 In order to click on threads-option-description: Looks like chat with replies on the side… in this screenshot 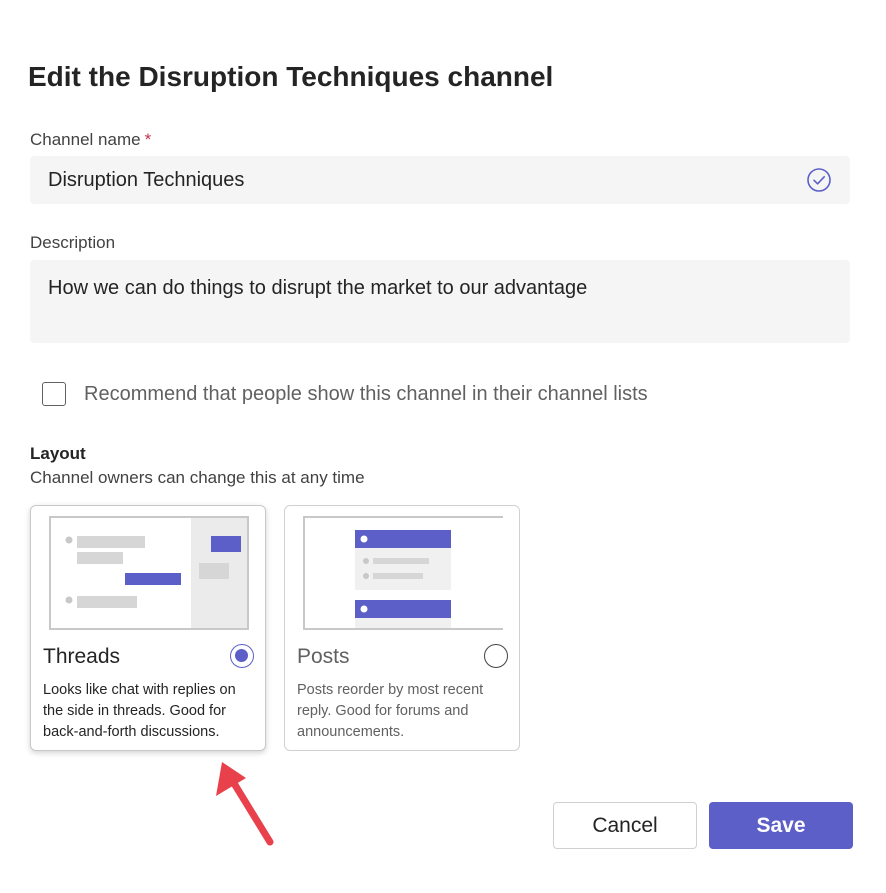, I will do `click(139, 711)`.